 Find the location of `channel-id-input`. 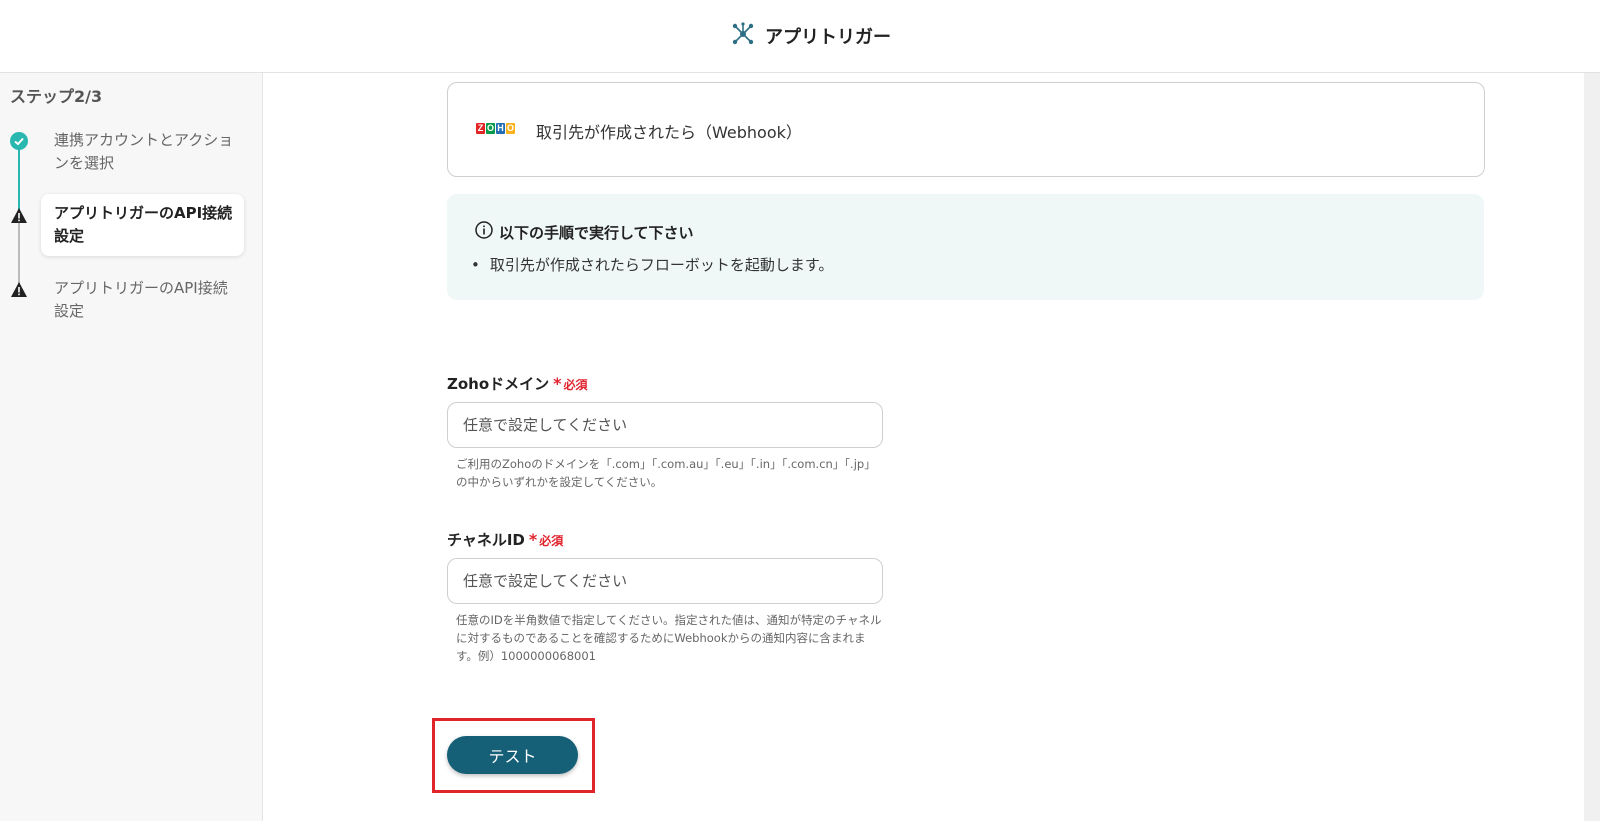

channel-id-input is located at coordinates (665, 581).